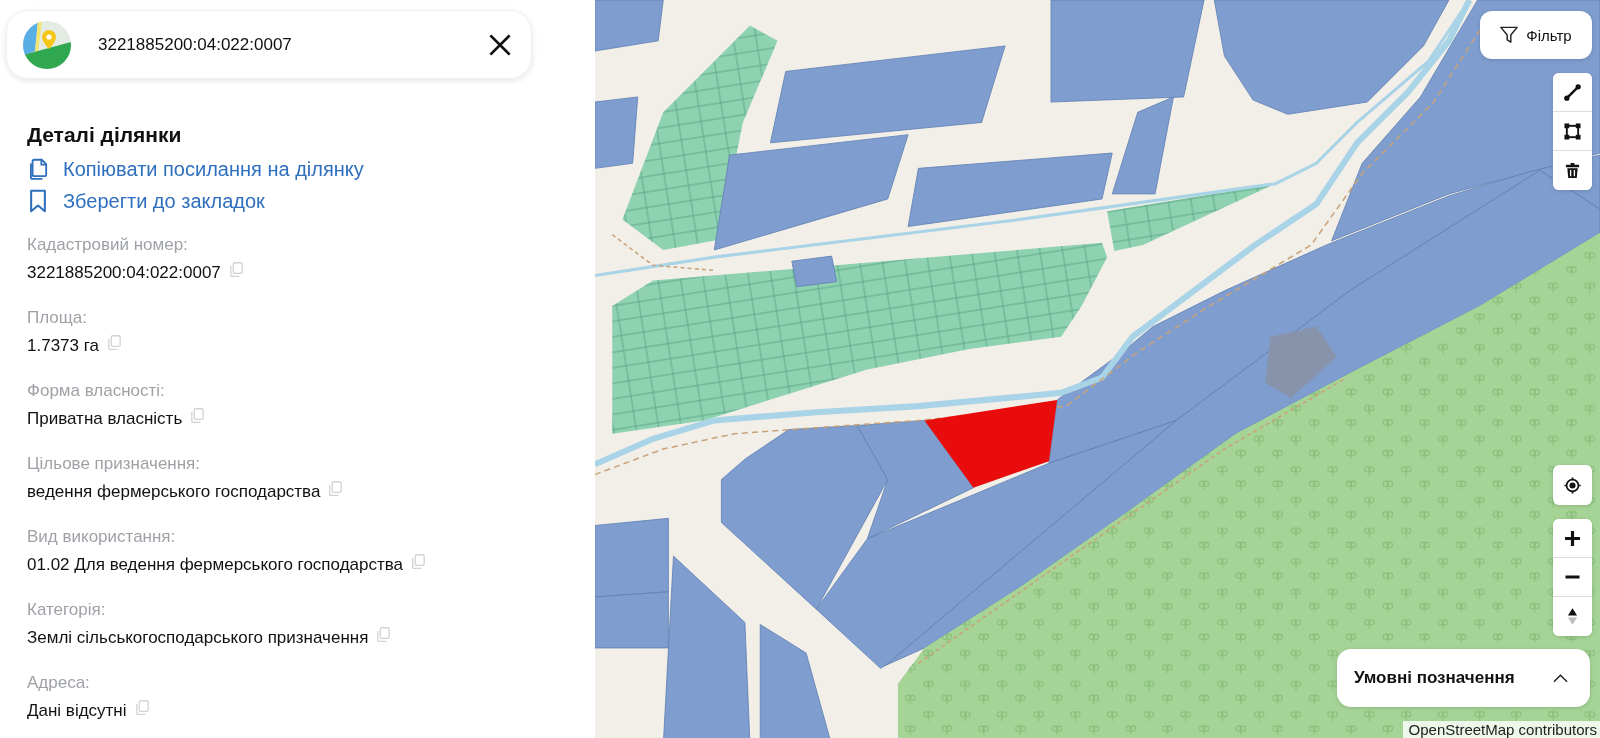 This screenshot has width=1600, height=738. I want to click on field-value: Приватна власність, so click(105, 419).